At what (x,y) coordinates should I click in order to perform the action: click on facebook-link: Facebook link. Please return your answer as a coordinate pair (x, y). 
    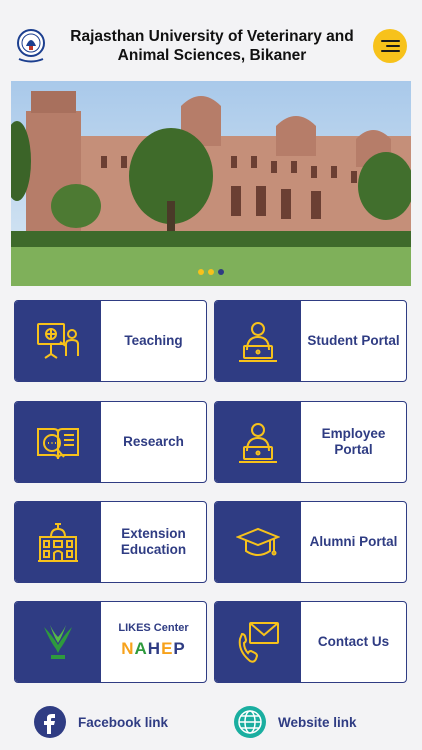
    Looking at the image, I should click on (109, 722).